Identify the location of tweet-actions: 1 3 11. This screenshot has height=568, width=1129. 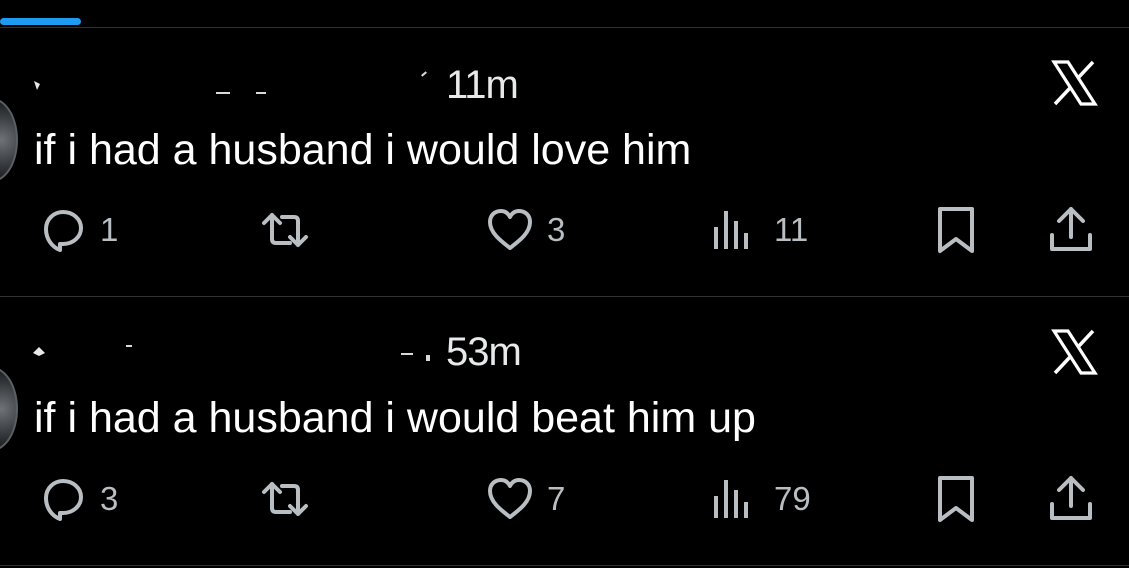
(564, 230).